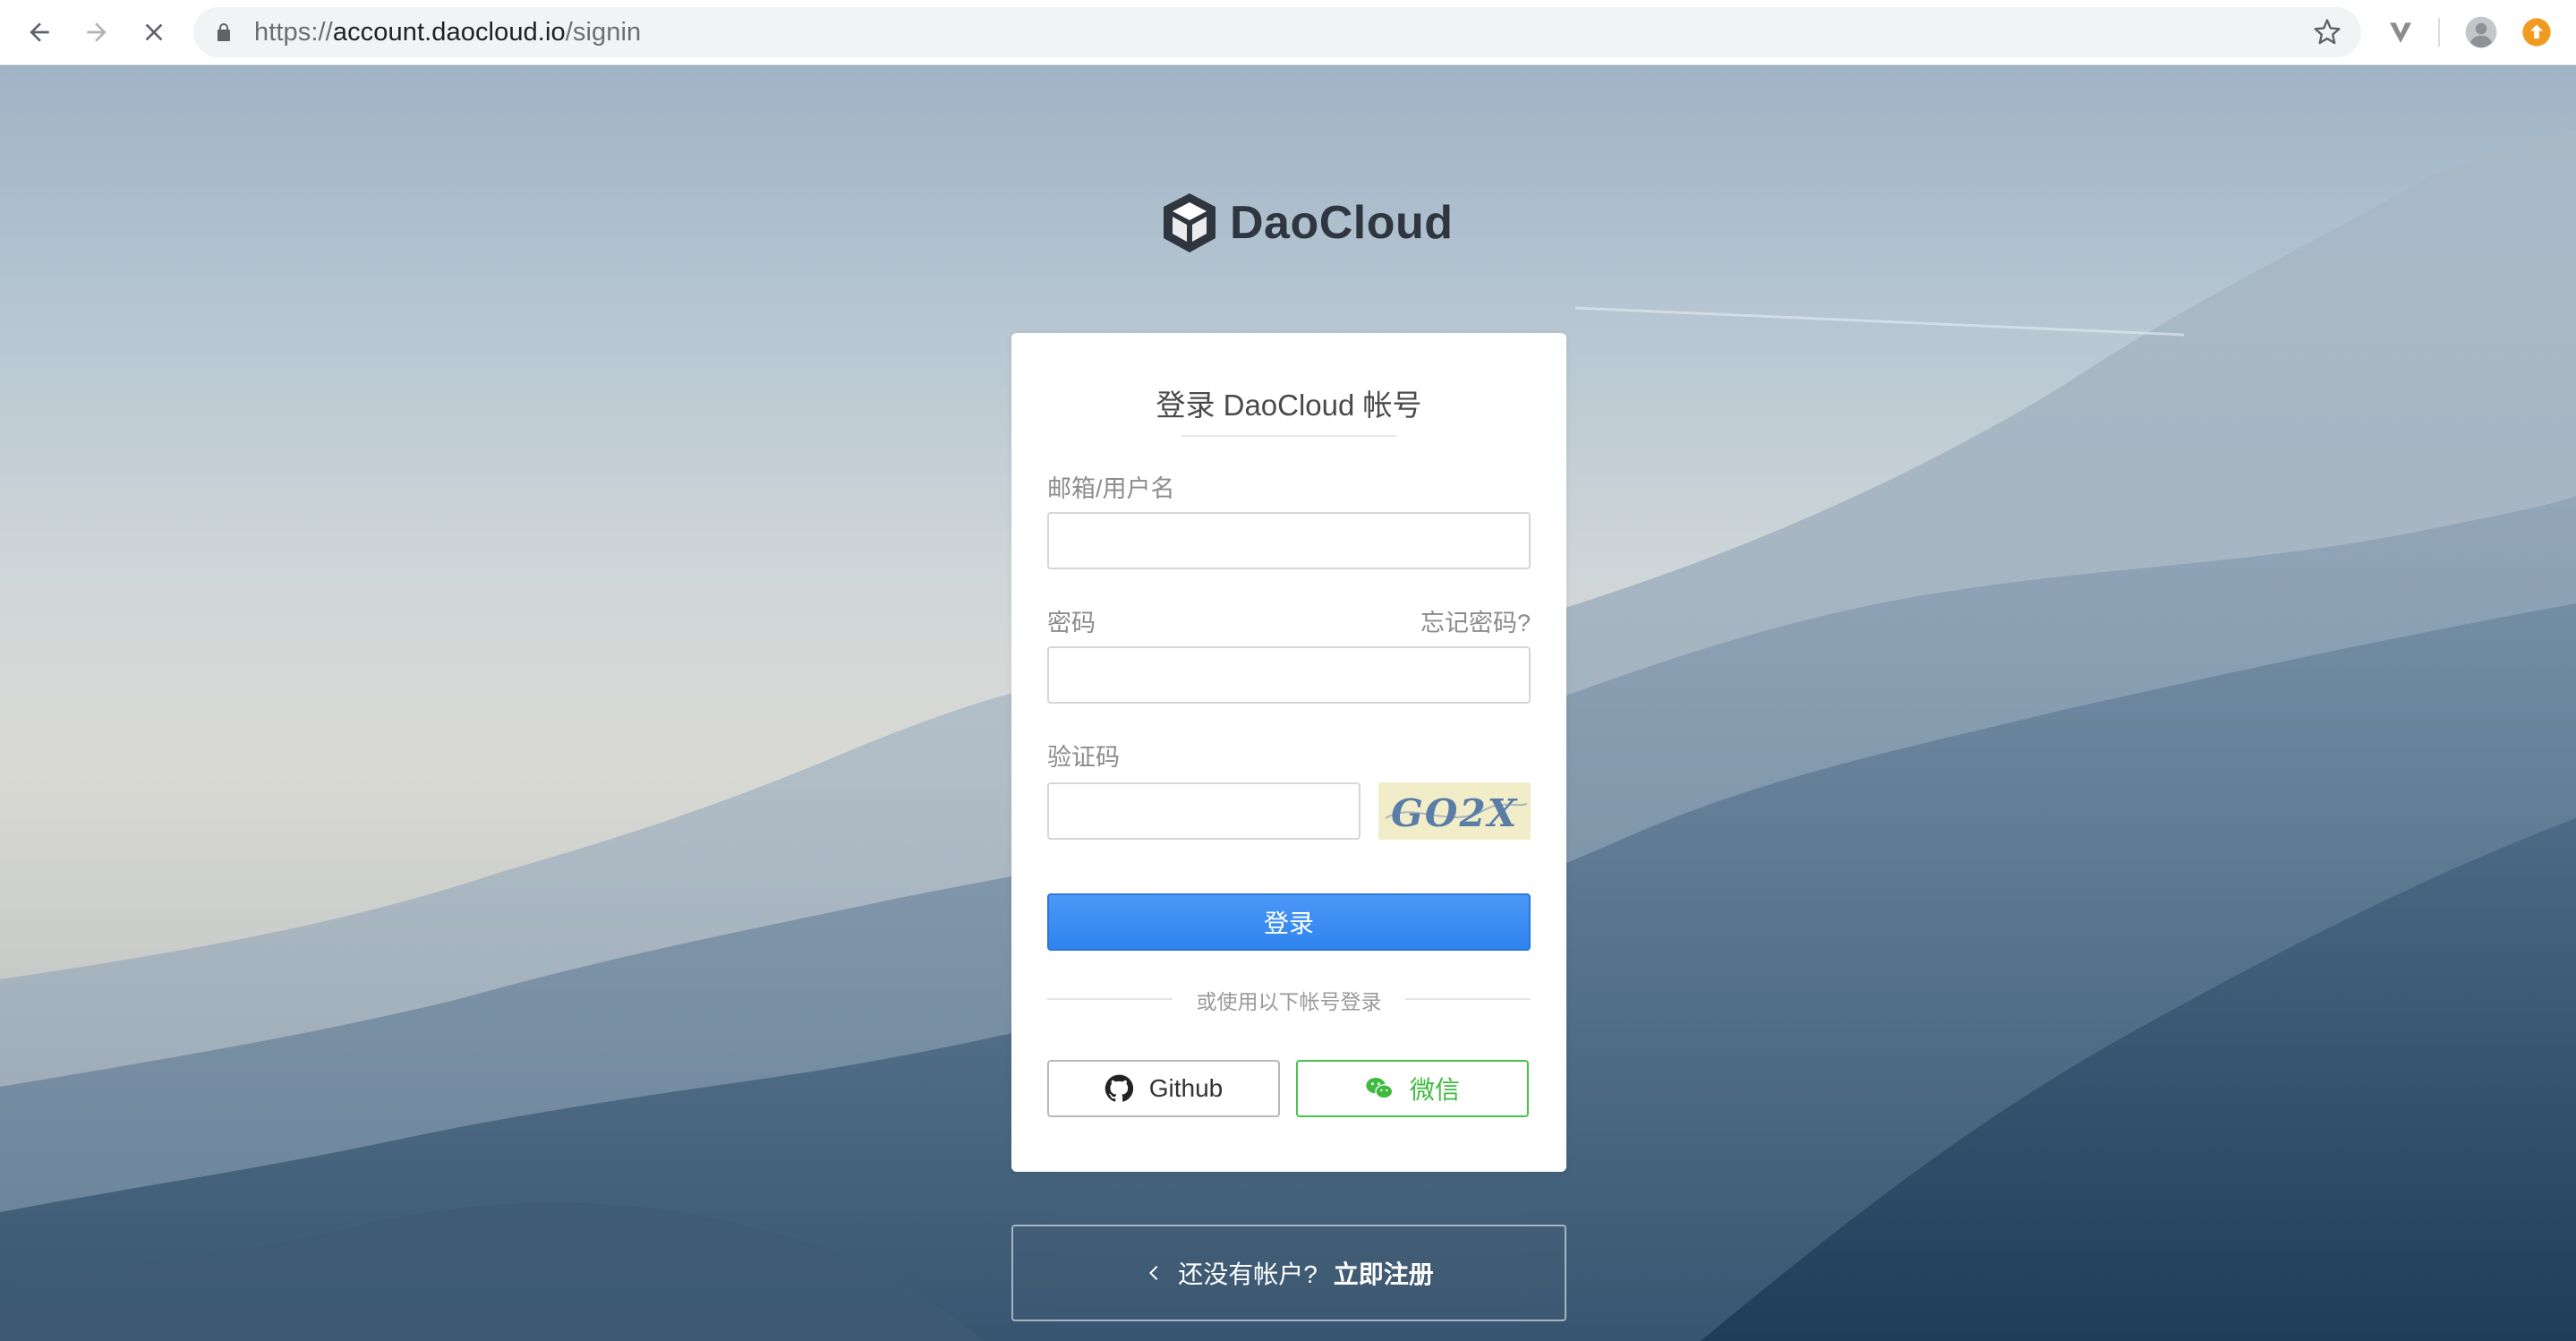  What do you see at coordinates (2327, 32) in the screenshot?
I see `bookmark-star-icon` at bounding box center [2327, 32].